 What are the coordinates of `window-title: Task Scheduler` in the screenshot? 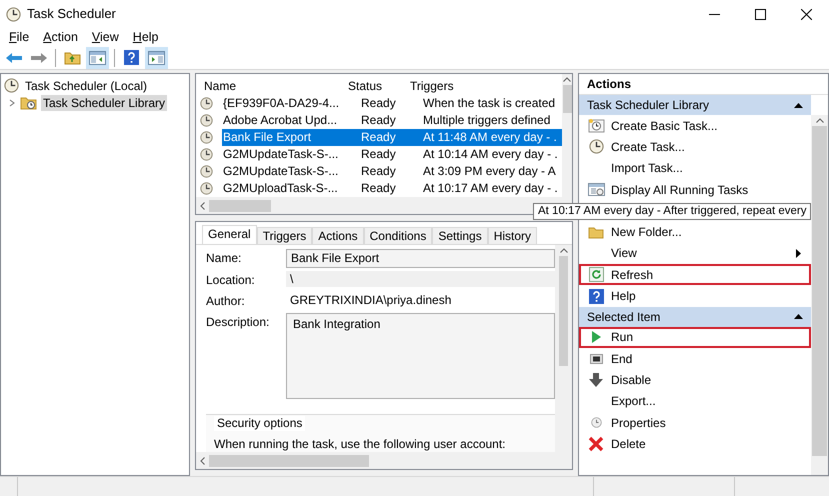 It's located at (71, 14).